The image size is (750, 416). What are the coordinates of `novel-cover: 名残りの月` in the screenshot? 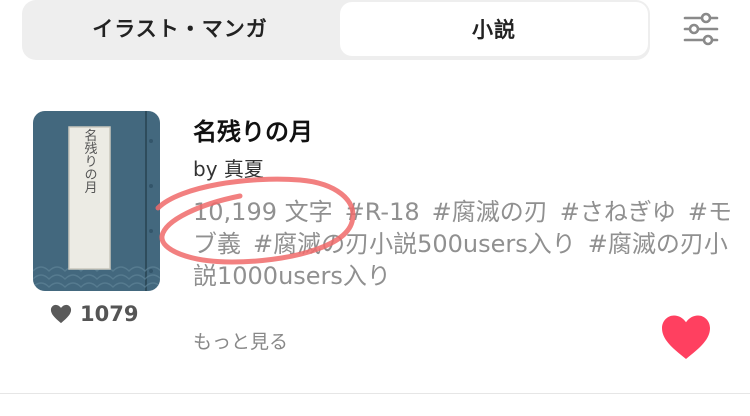 It's located at (96, 201).